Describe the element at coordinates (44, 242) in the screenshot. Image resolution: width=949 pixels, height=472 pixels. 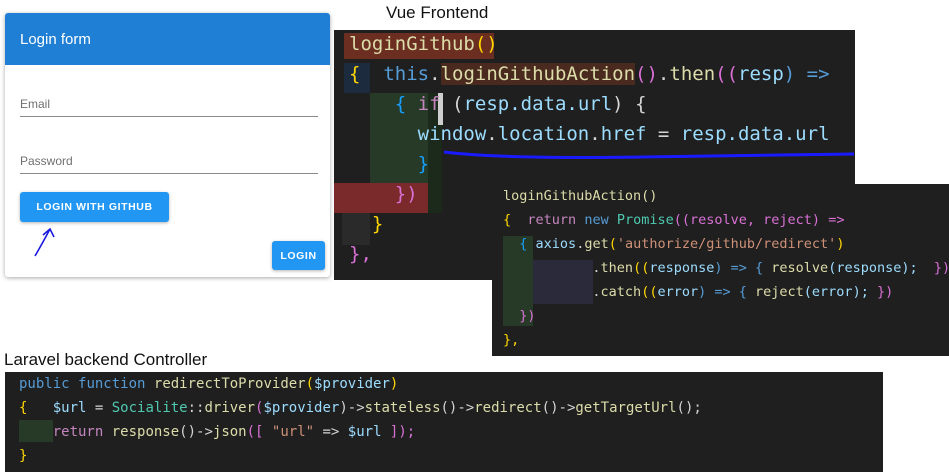
I see `hand-drawn-arrow-icon` at that location.